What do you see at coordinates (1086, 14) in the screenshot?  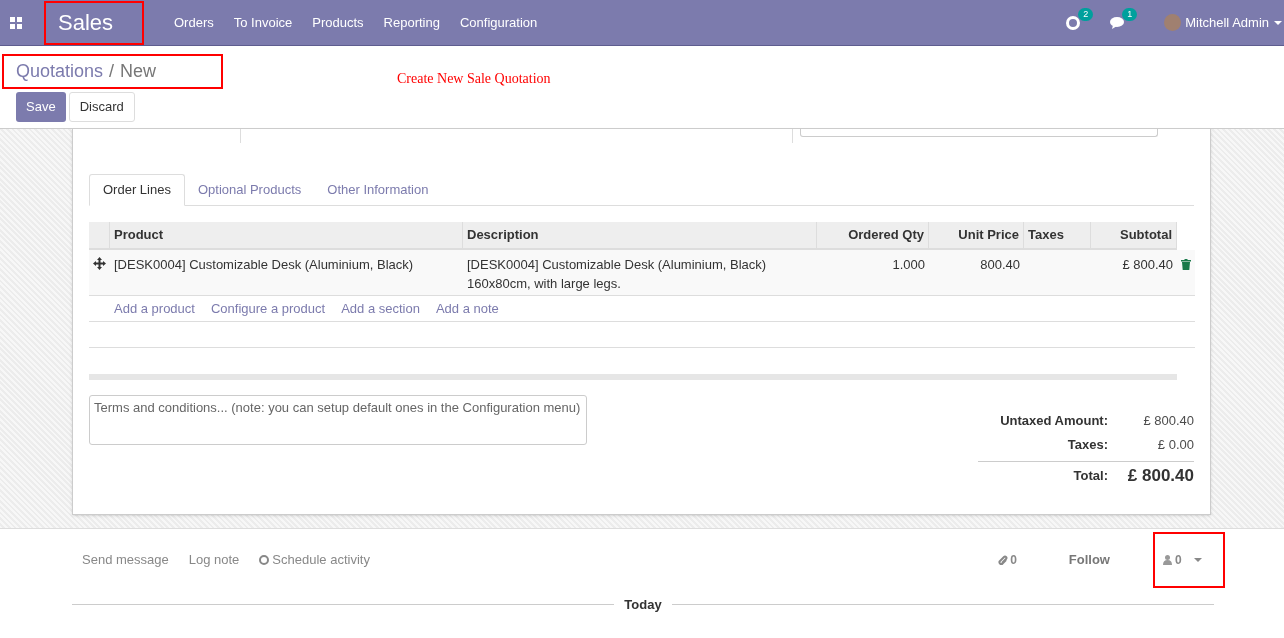 I see `activity-count-badge: 2` at bounding box center [1086, 14].